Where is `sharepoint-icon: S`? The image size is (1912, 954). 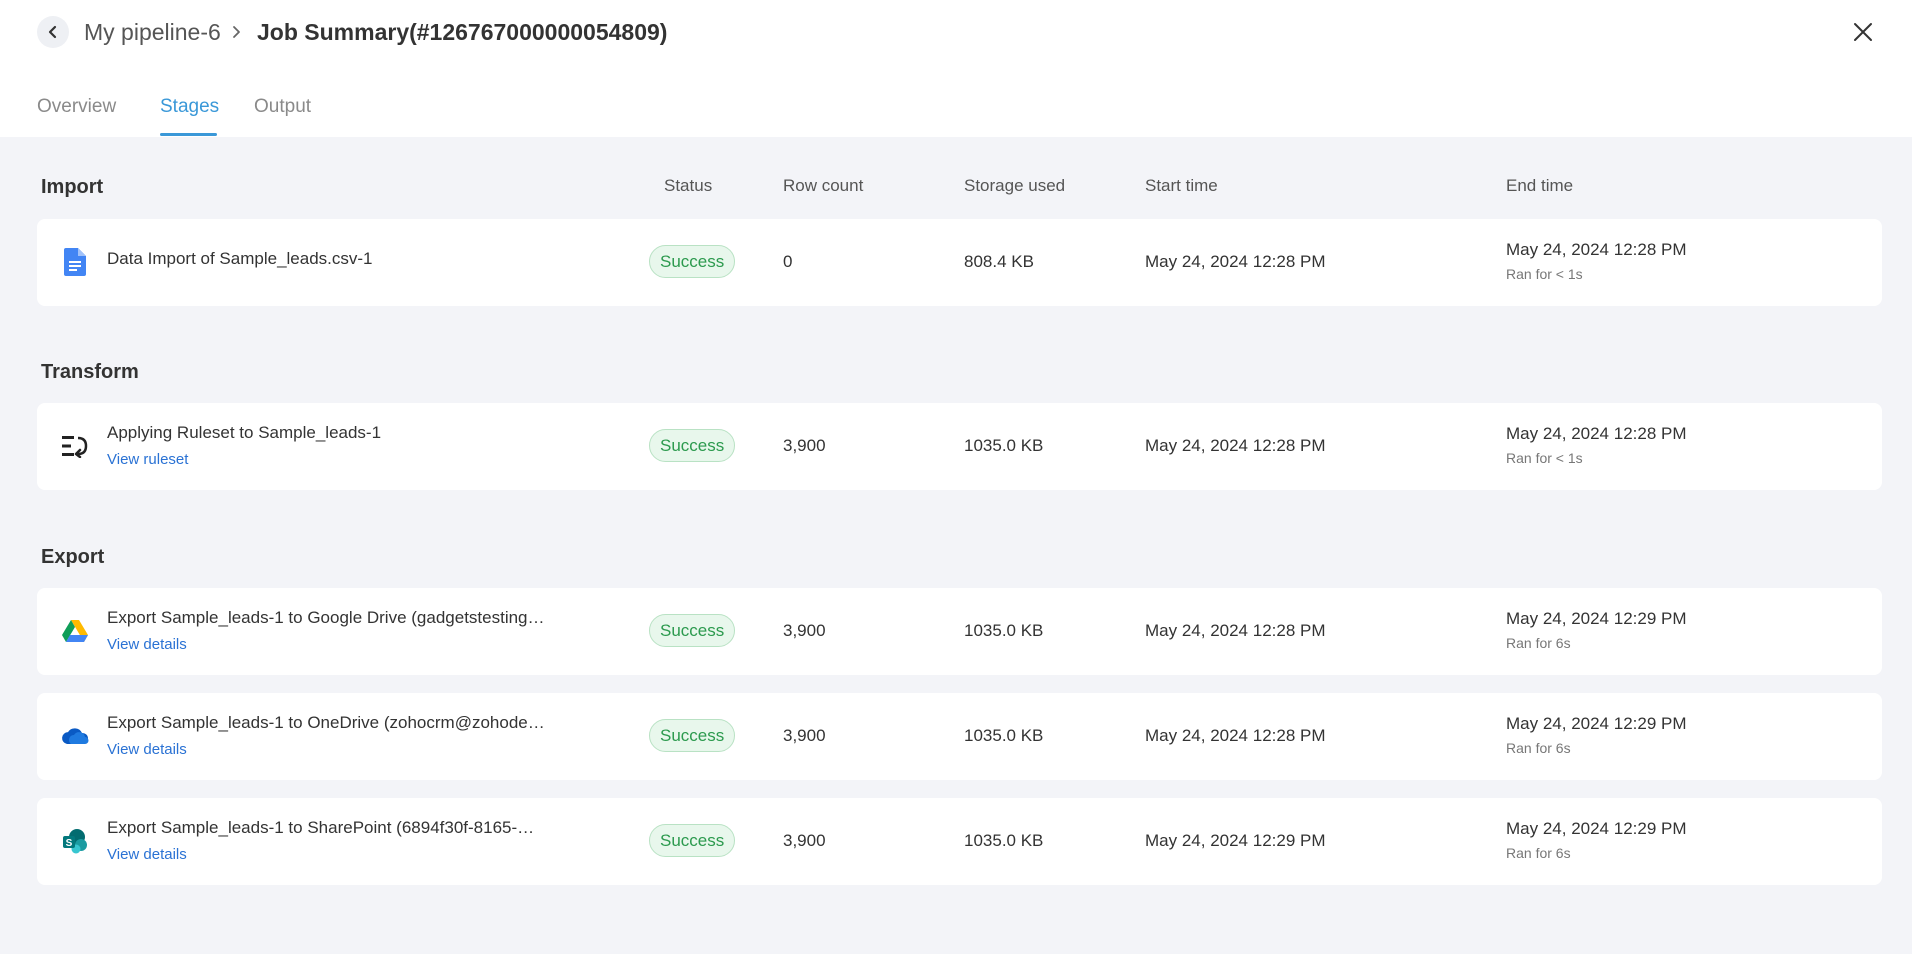 sharepoint-icon: S is located at coordinates (75, 841).